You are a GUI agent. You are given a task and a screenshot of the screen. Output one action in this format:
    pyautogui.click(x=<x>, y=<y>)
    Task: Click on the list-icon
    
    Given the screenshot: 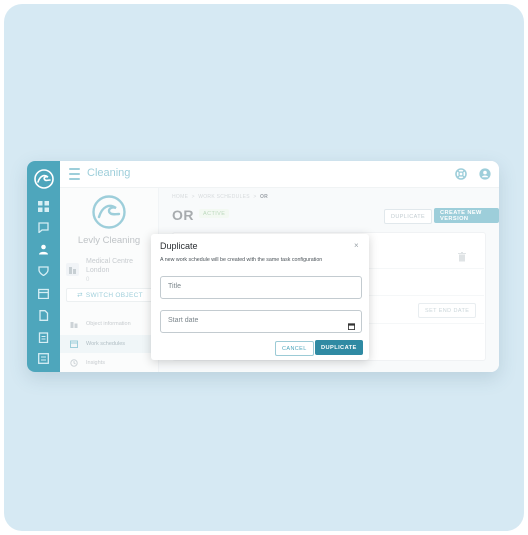 What is the action you would take?
    pyautogui.click(x=43, y=358)
    